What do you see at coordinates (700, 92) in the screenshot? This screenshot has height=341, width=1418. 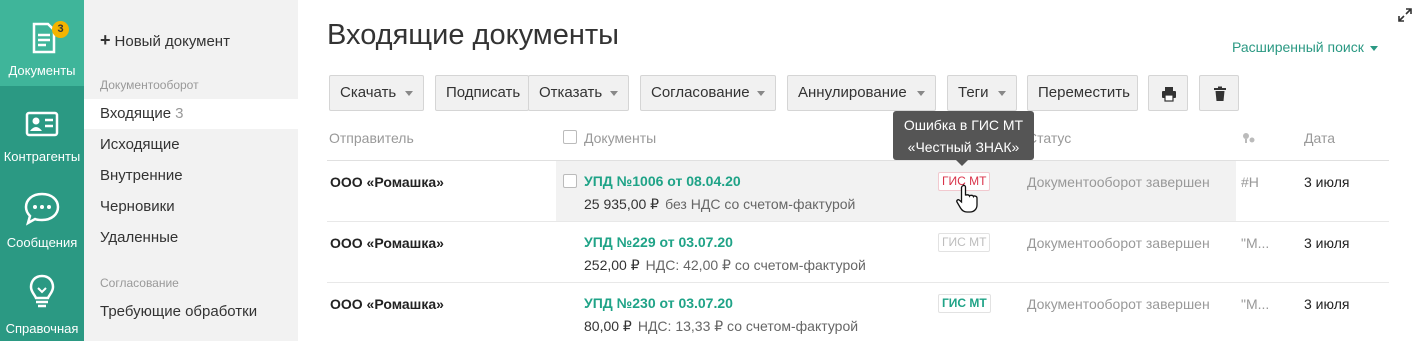 I see `approval-label: Согласование` at bounding box center [700, 92].